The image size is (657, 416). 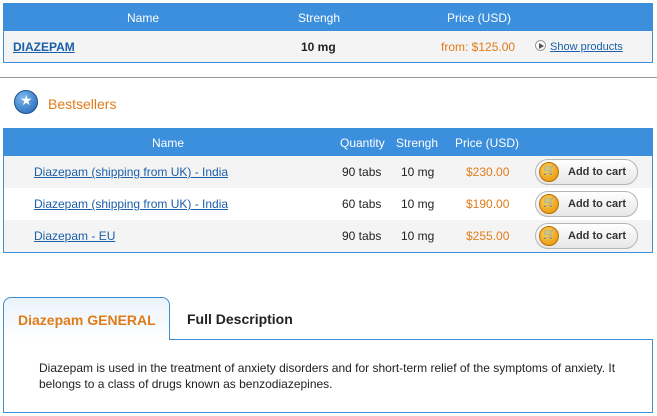 What do you see at coordinates (44, 47) in the screenshot?
I see `product-name-link: DIAZEPAM` at bounding box center [44, 47].